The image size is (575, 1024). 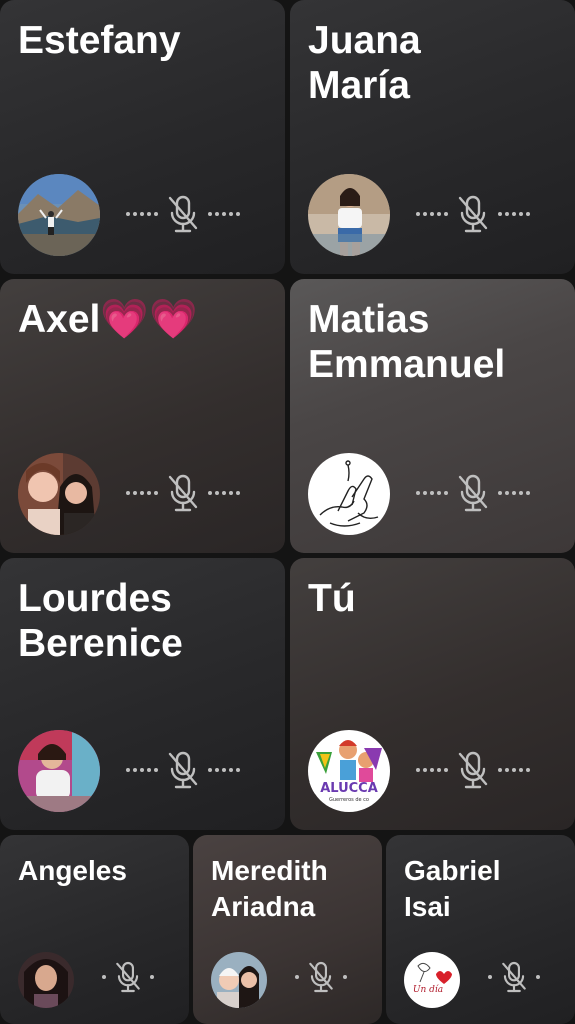 What do you see at coordinates (287, 929) in the screenshot?
I see `participant-tile-meredith-ariadna: Meredith Ariadna` at bounding box center [287, 929].